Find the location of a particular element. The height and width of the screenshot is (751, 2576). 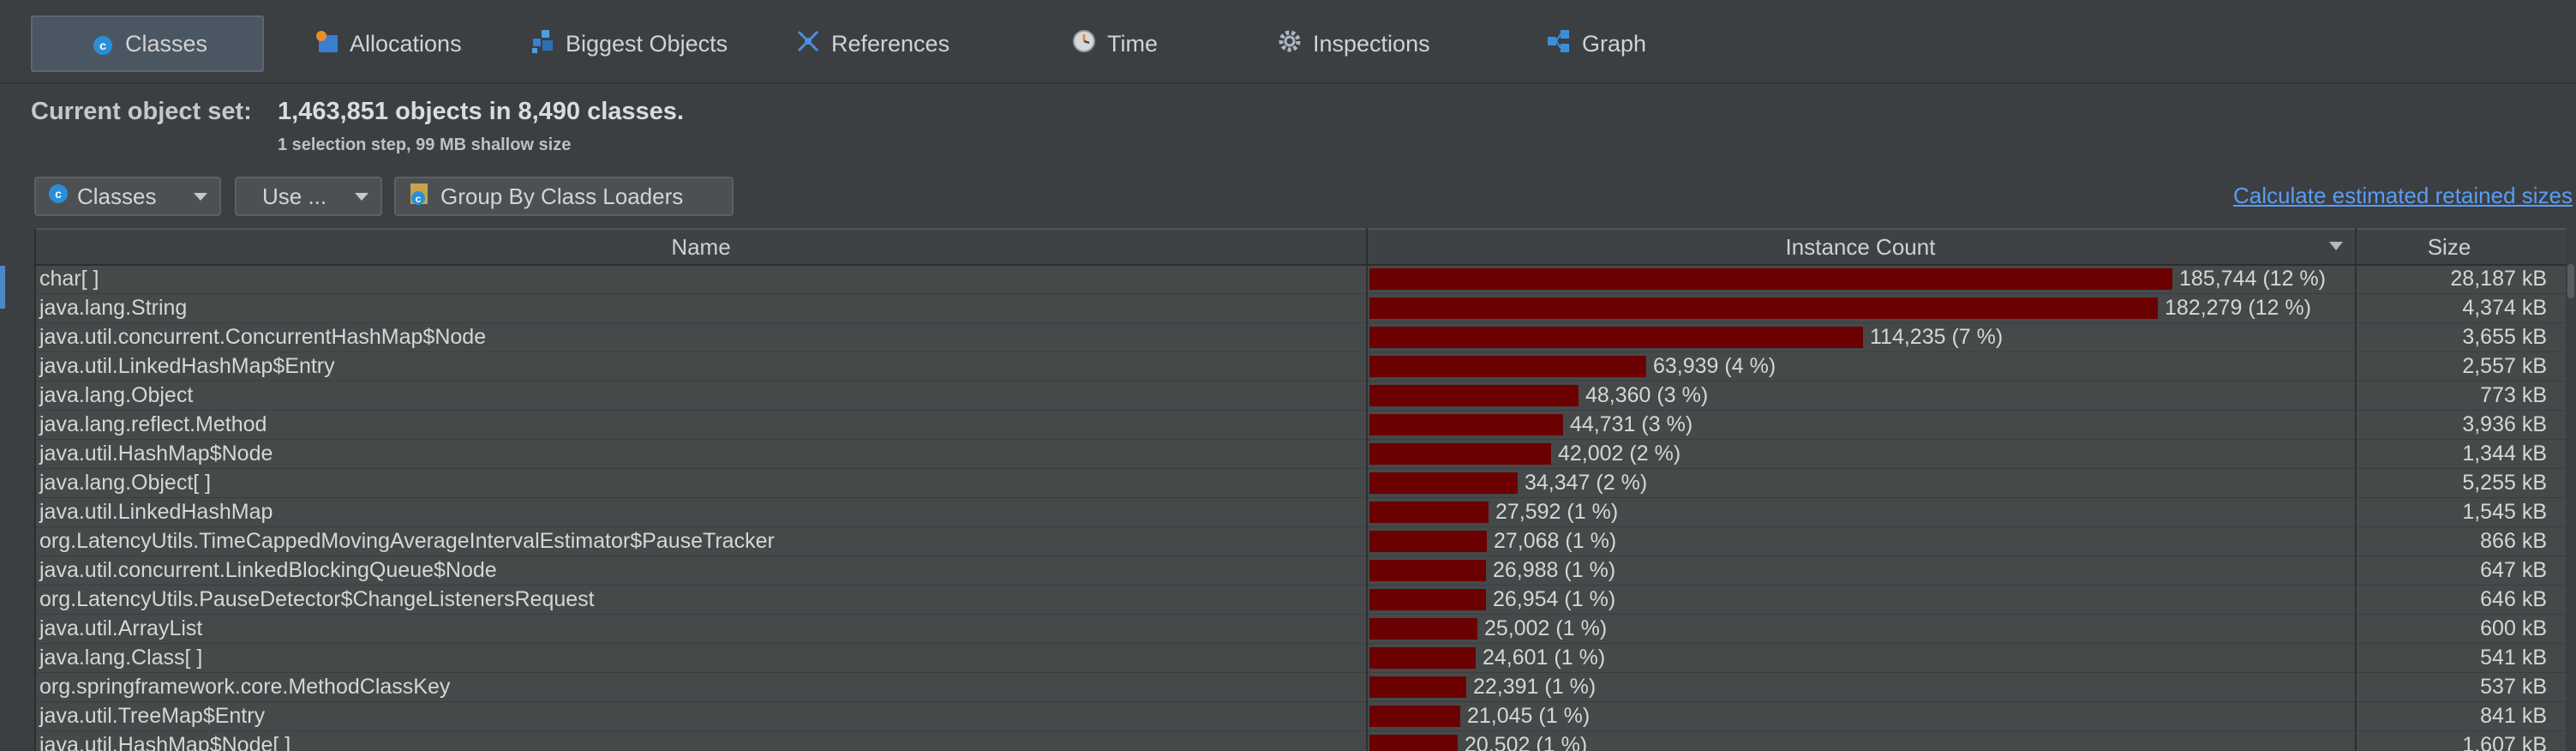

class-name-cell: java.util.HashMap$Node[ ] is located at coordinates (165, 742).